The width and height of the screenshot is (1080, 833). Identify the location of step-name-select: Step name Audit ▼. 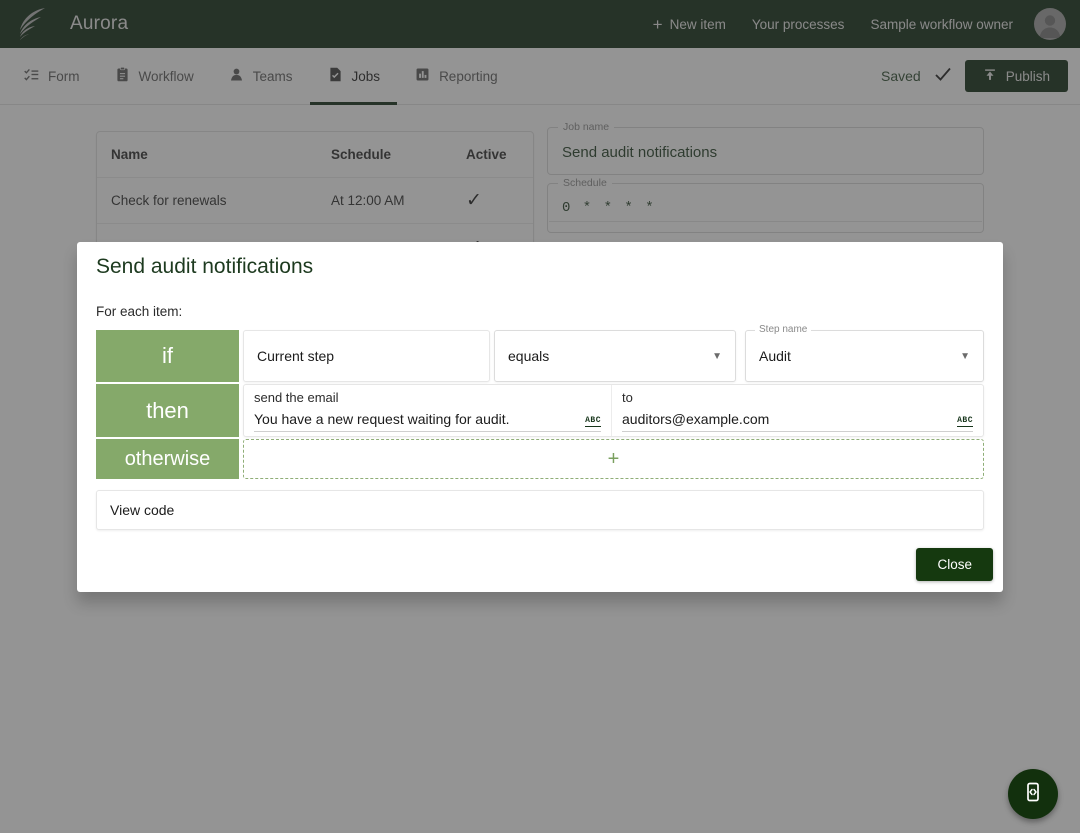
(864, 353).